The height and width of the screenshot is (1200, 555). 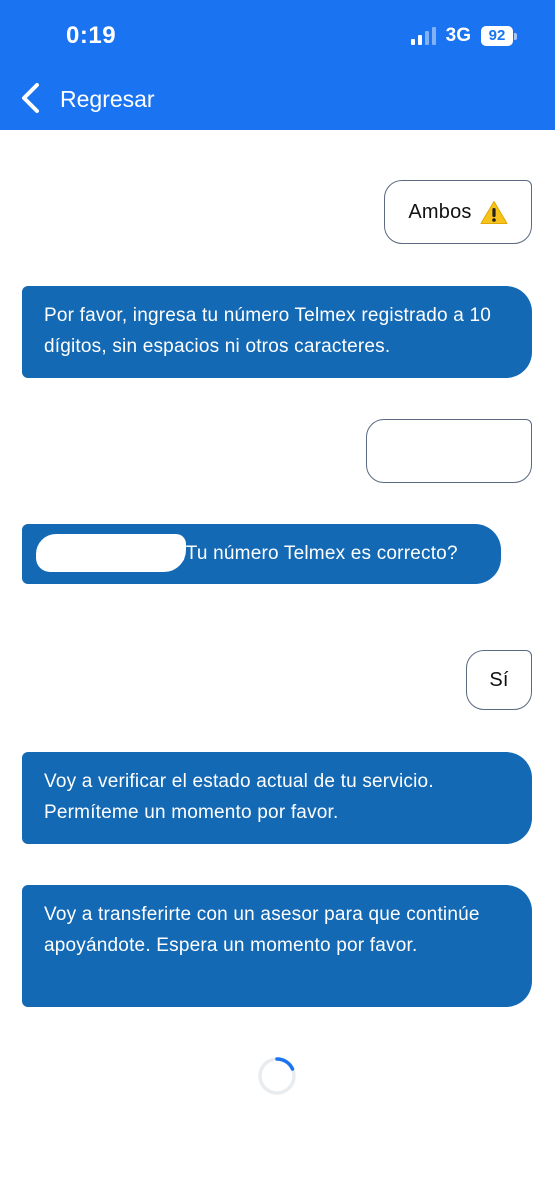 I want to click on chevron-left-icon, so click(x=31, y=98).